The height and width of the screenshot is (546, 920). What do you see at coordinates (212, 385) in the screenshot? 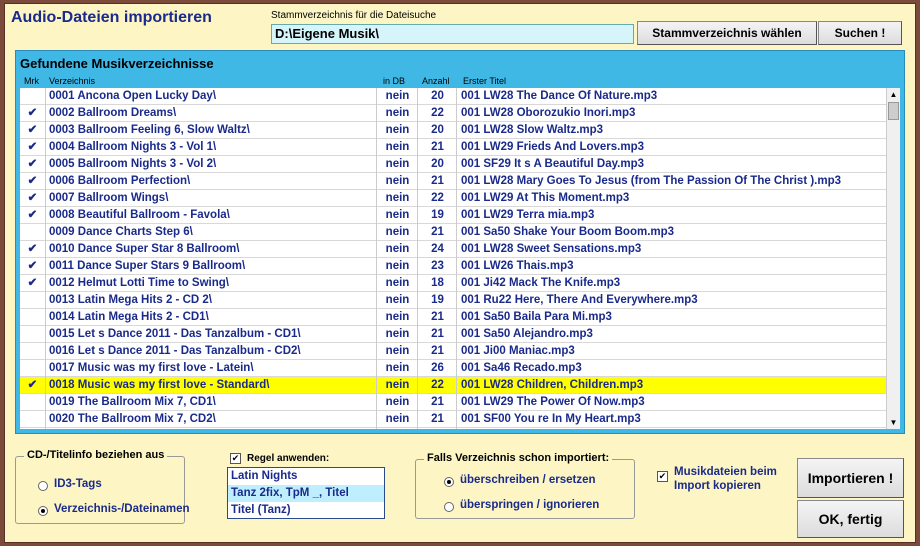
I see `cell-dir: 0018 Music was my first love - Standard\` at bounding box center [212, 385].